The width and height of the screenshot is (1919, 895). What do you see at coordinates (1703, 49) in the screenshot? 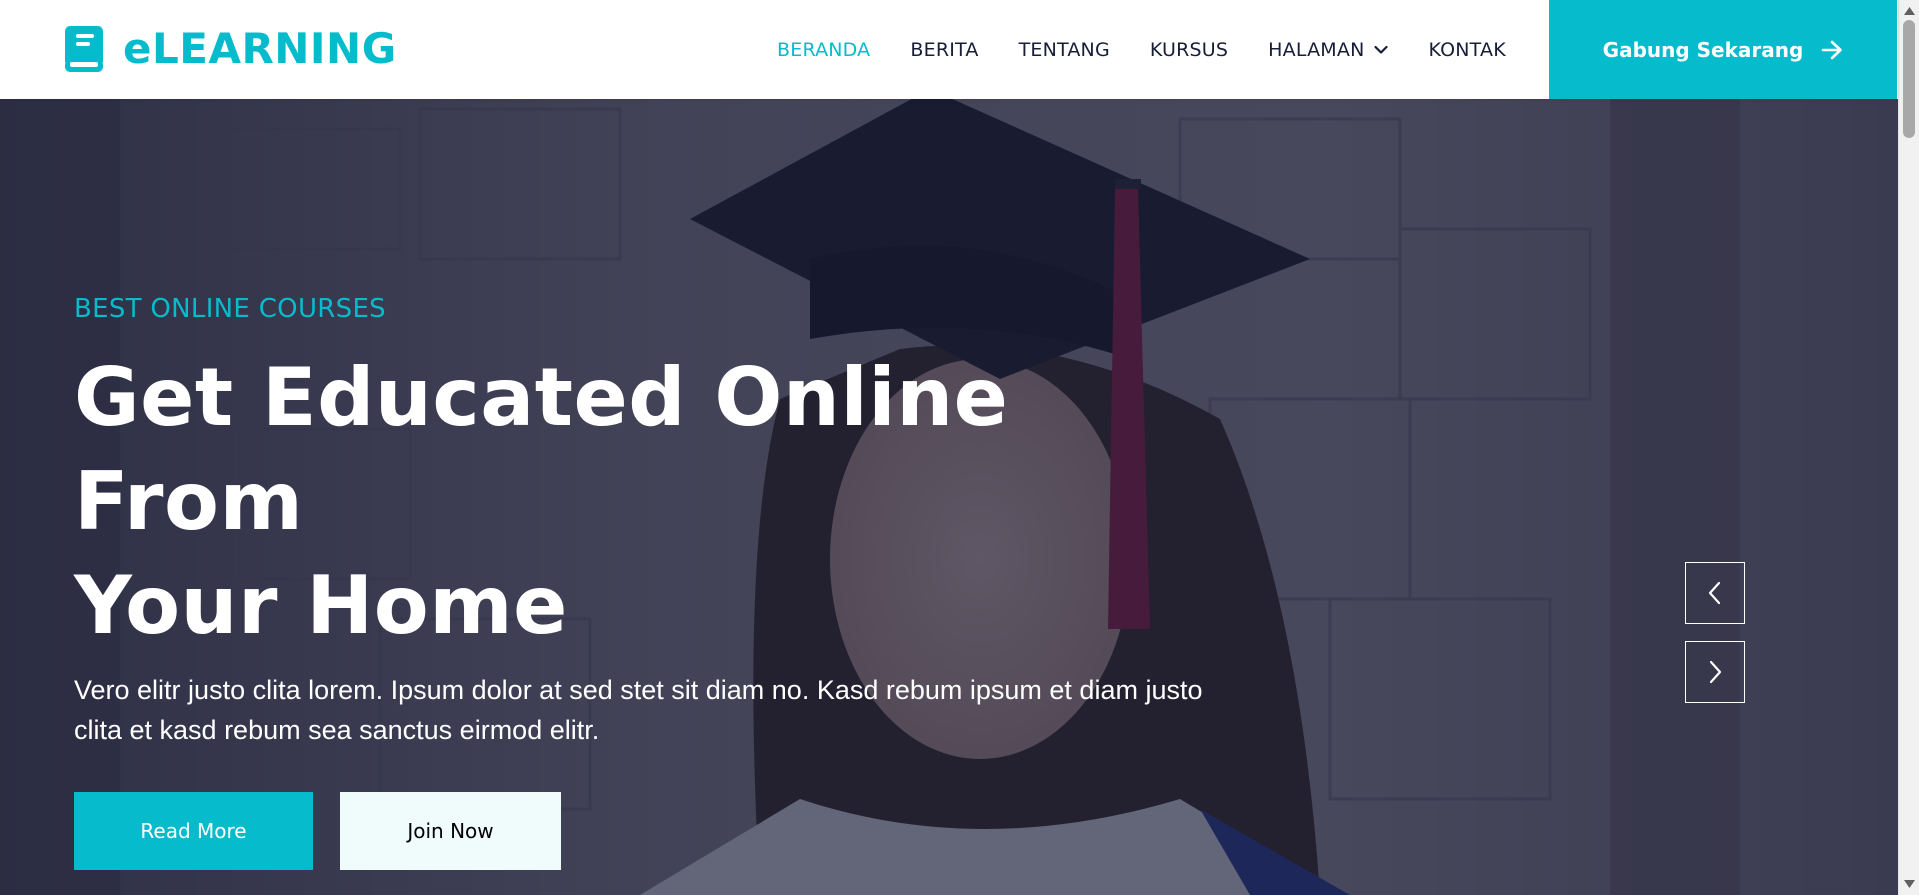
I see `cta-label: Gabung Sekarang` at bounding box center [1703, 49].